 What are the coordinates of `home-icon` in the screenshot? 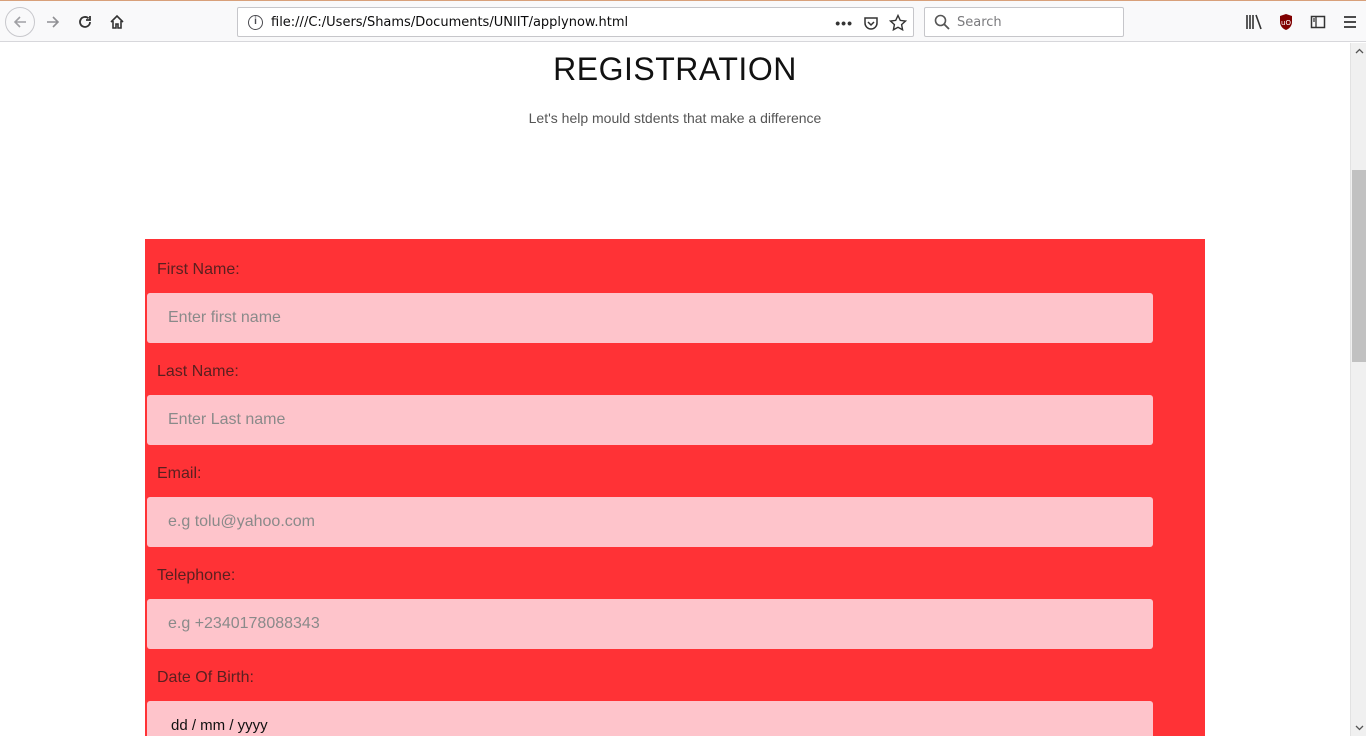 It's located at (117, 21).